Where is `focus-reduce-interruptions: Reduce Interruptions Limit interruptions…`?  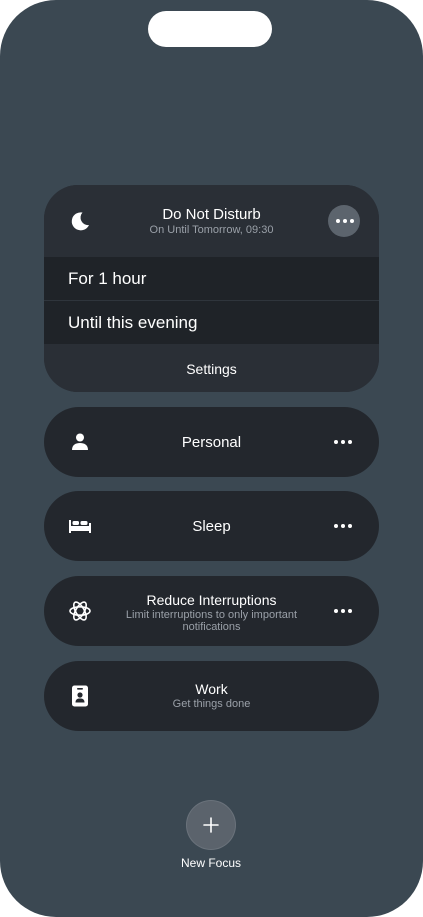 focus-reduce-interruptions: Reduce Interruptions Limit interruptions… is located at coordinates (211, 611).